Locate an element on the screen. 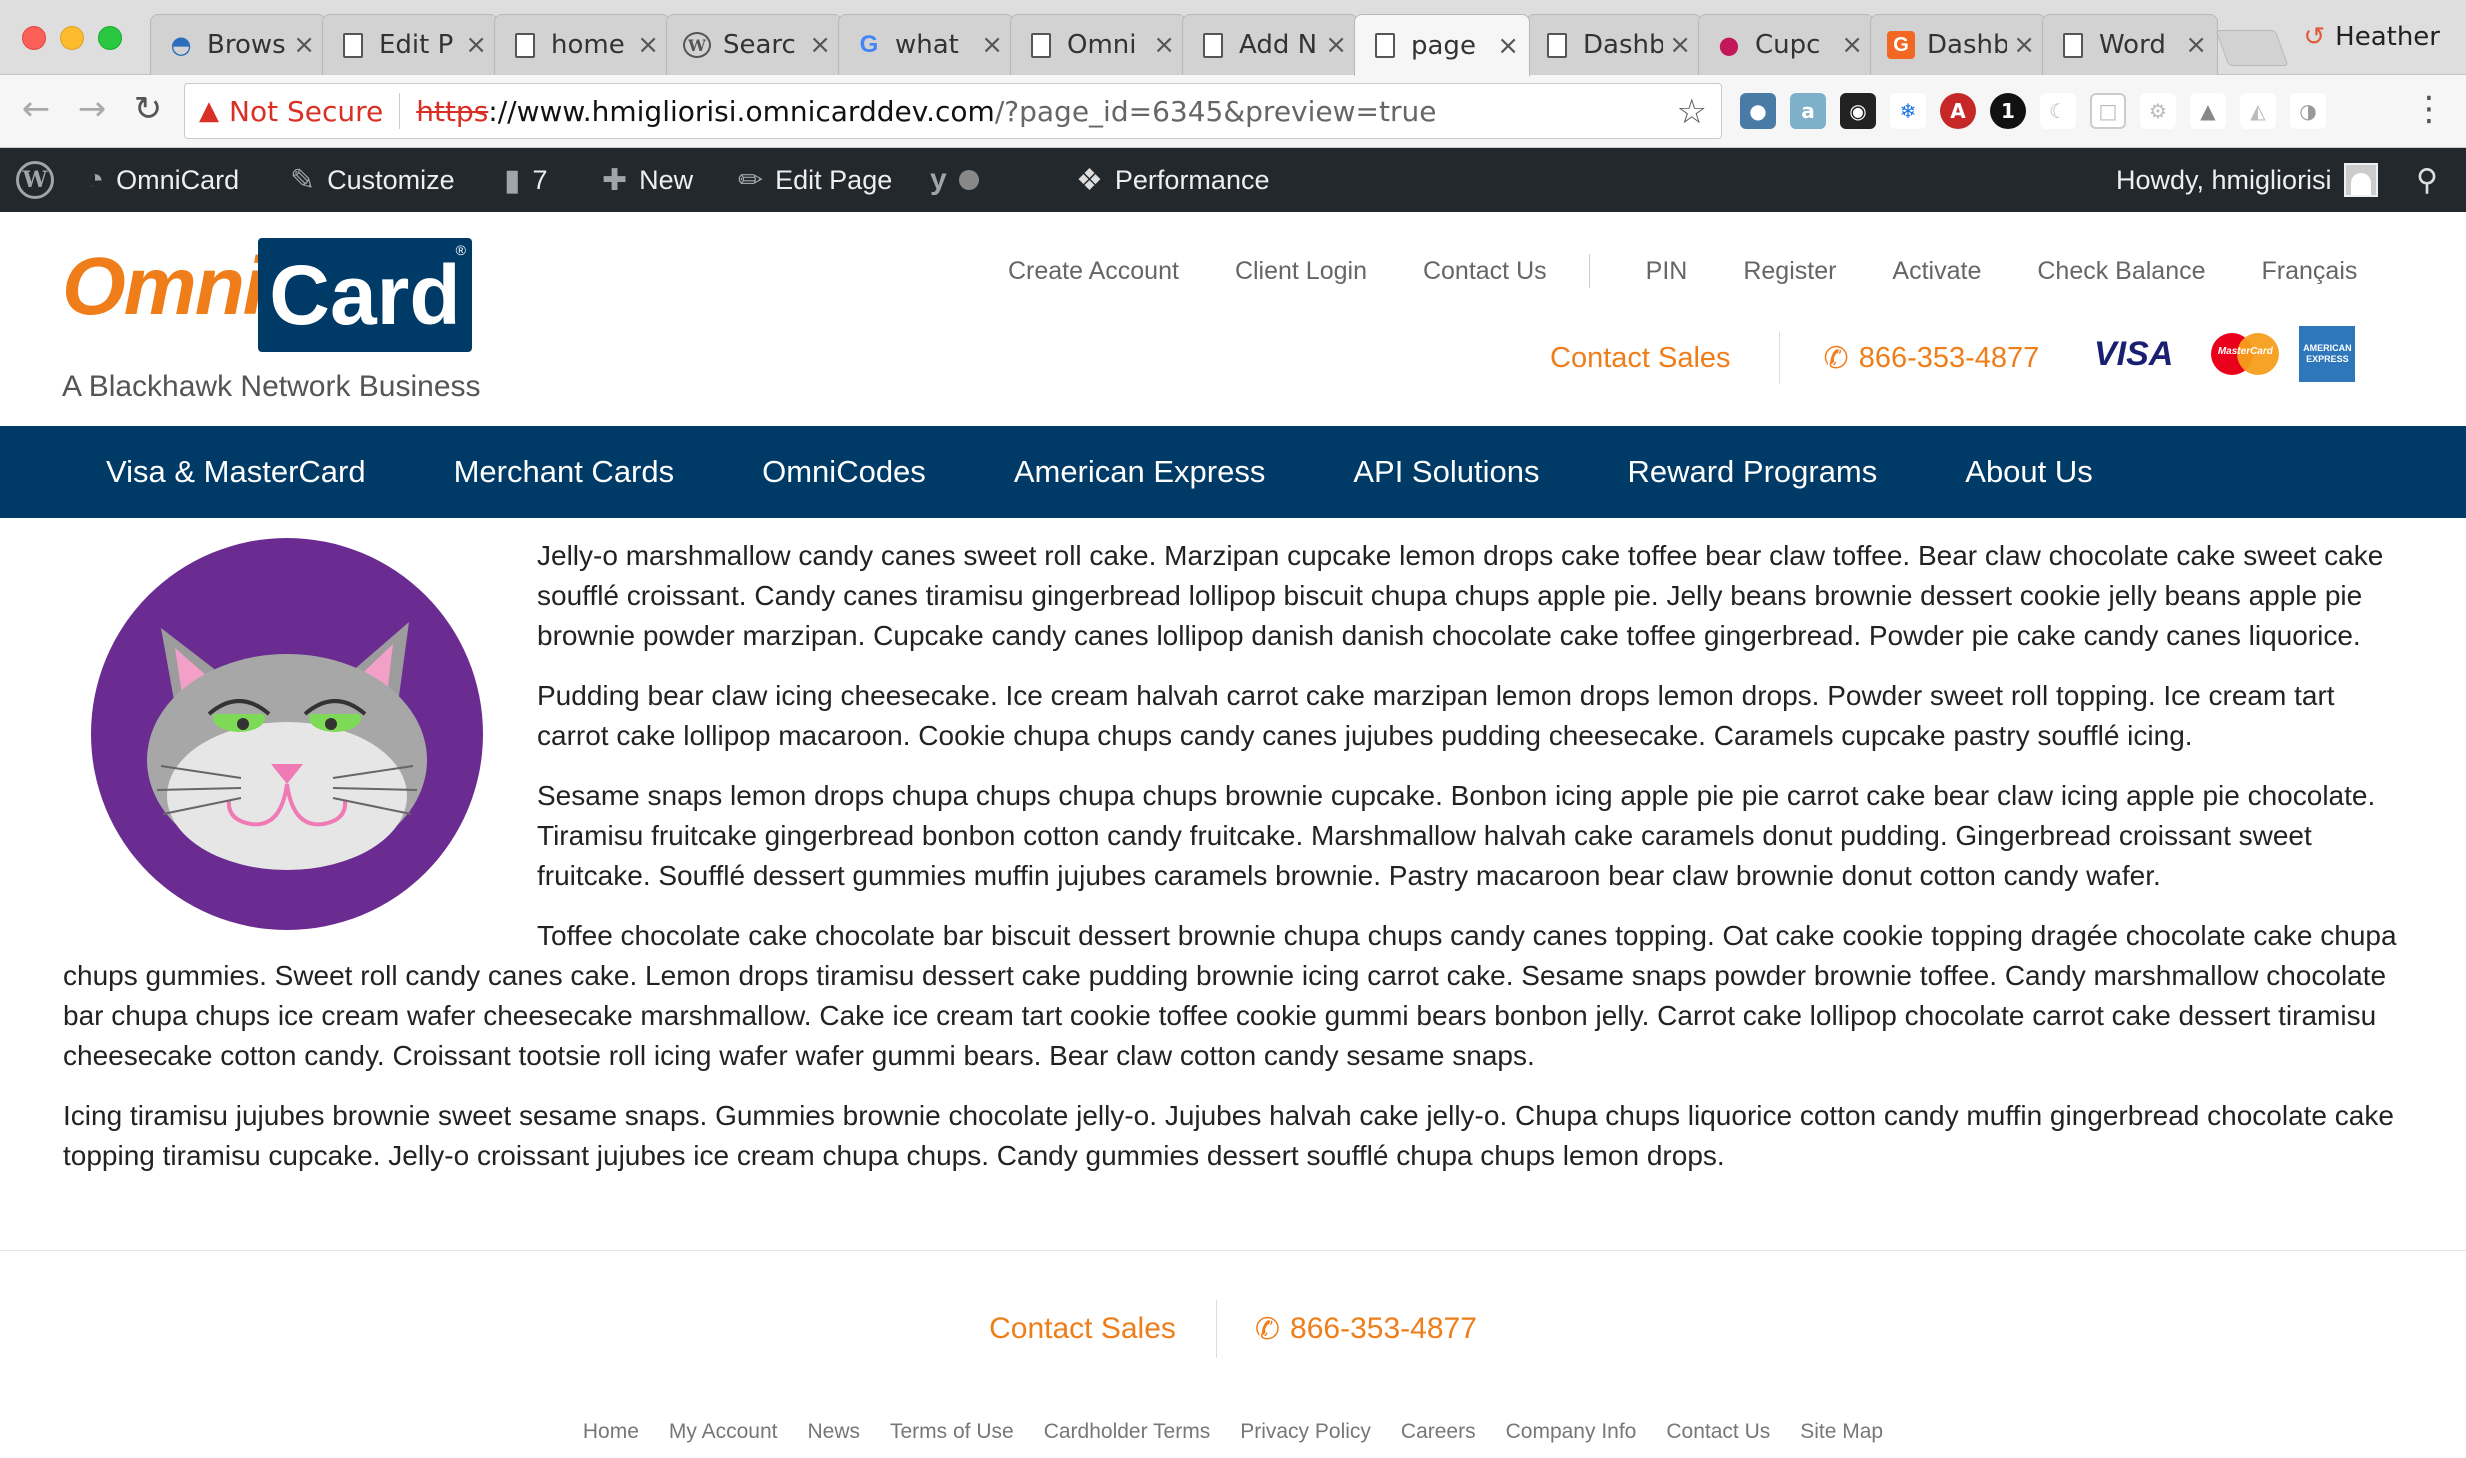 The width and height of the screenshot is (2466, 1458). nav-reward-programs: Reward Programs is located at coordinates (1752, 472).